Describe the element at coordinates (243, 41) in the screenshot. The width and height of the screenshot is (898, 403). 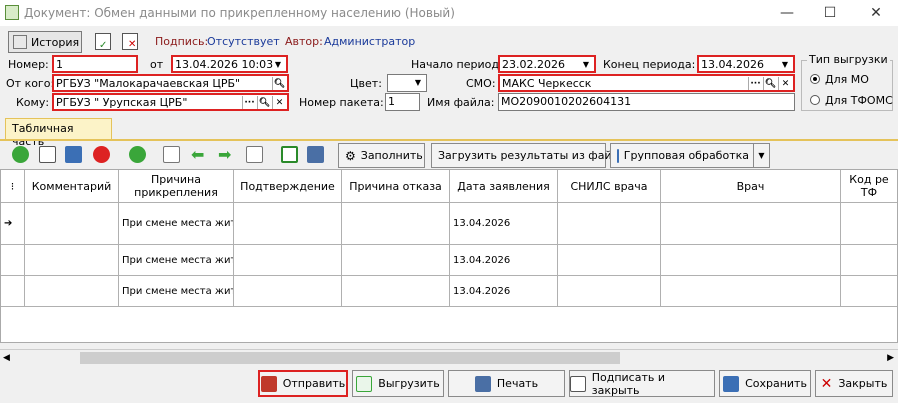
I see `signature-value: Отсутствует` at that location.